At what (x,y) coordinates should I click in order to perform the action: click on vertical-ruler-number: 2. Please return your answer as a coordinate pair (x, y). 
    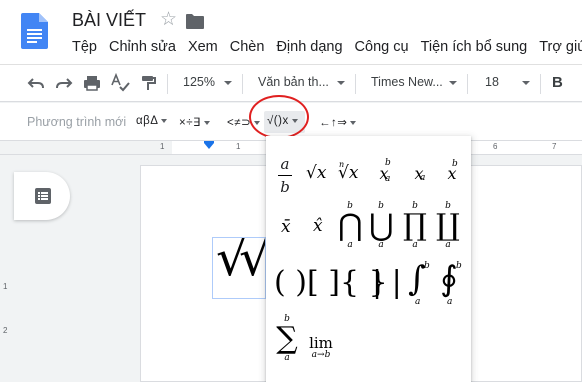
    Looking at the image, I should click on (5, 330).